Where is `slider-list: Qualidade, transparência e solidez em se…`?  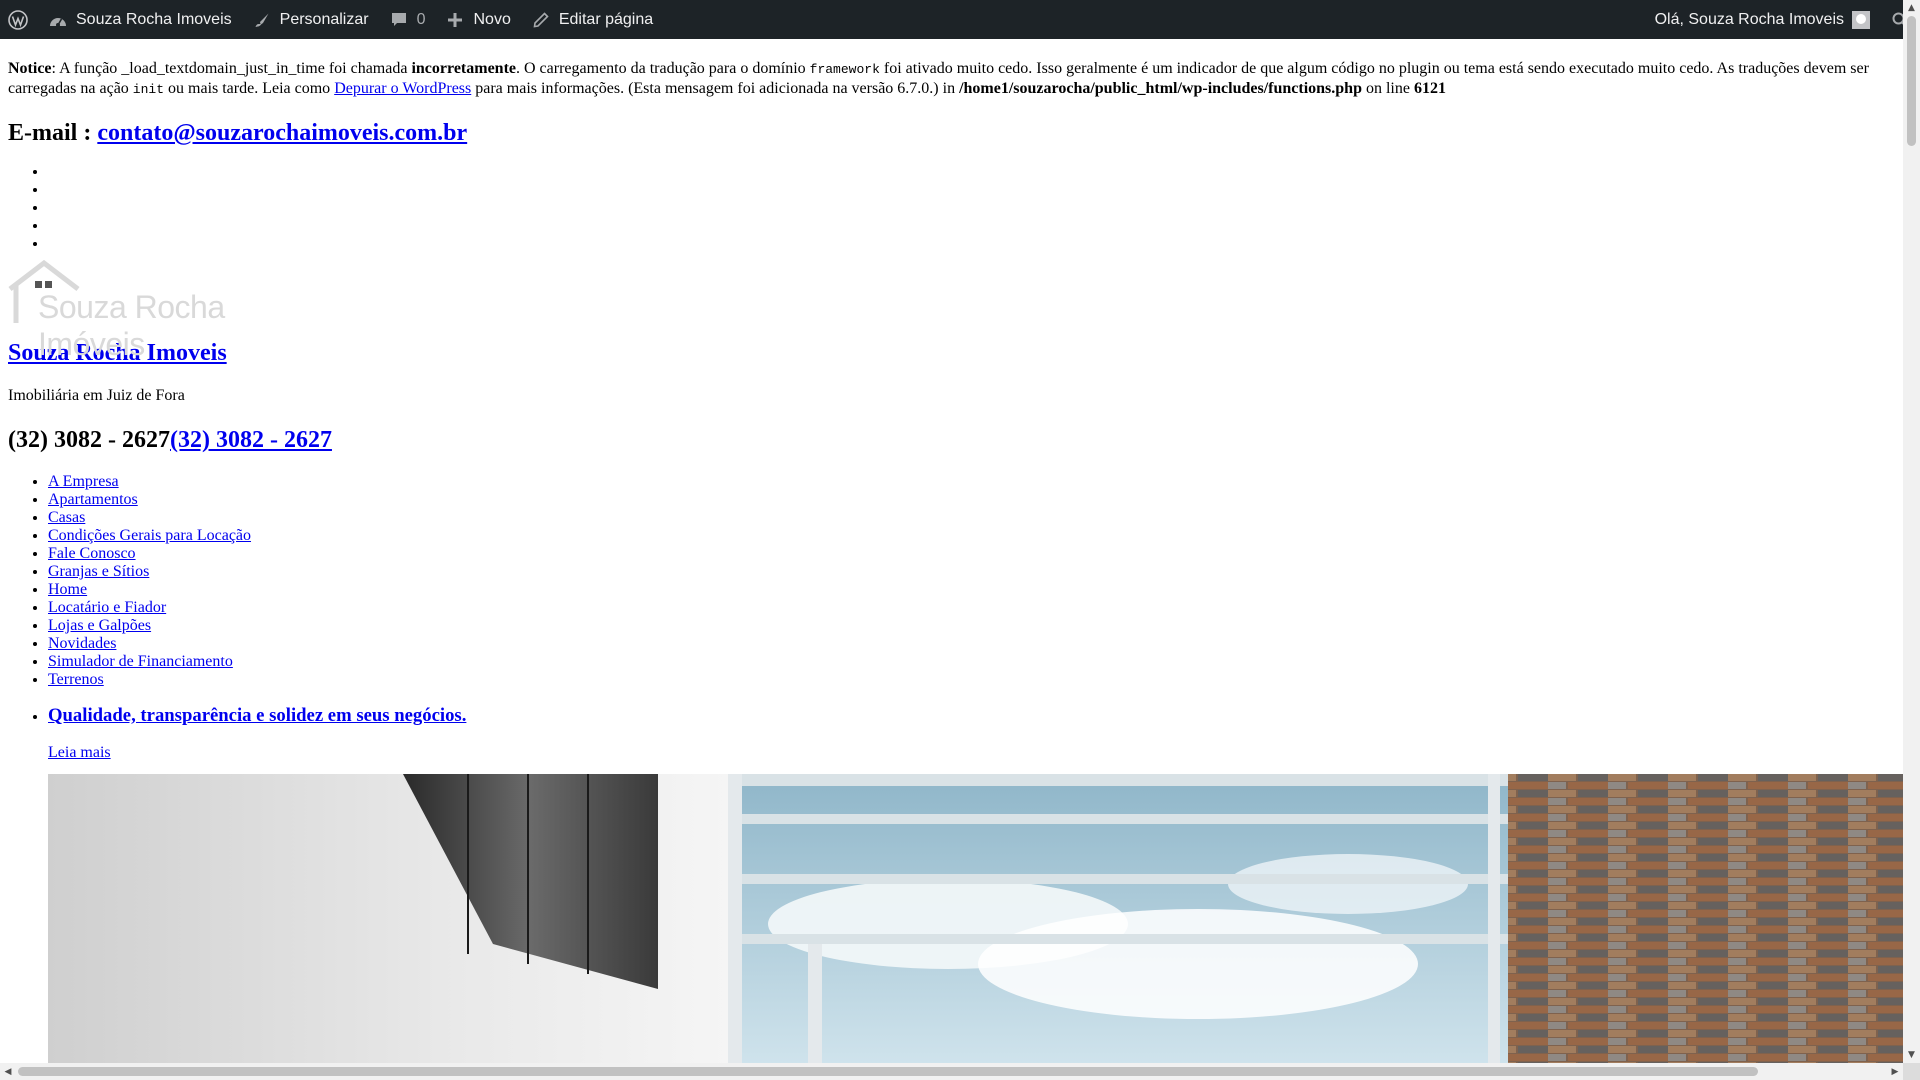 slider-list: Qualidade, transparência e solidez em se… is located at coordinates (953, 733).